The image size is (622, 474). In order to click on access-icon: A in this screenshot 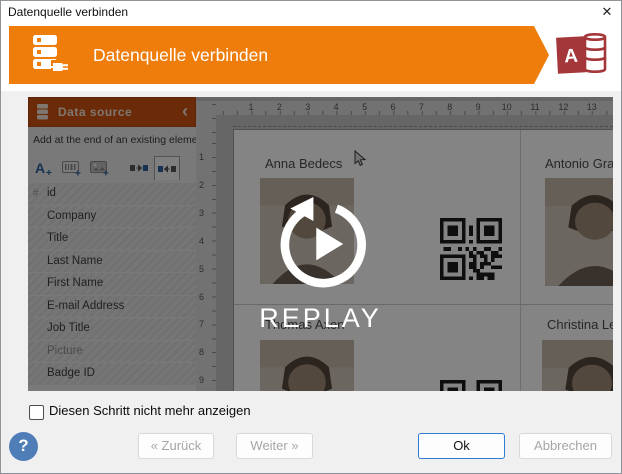, I will do `click(581, 56)`.